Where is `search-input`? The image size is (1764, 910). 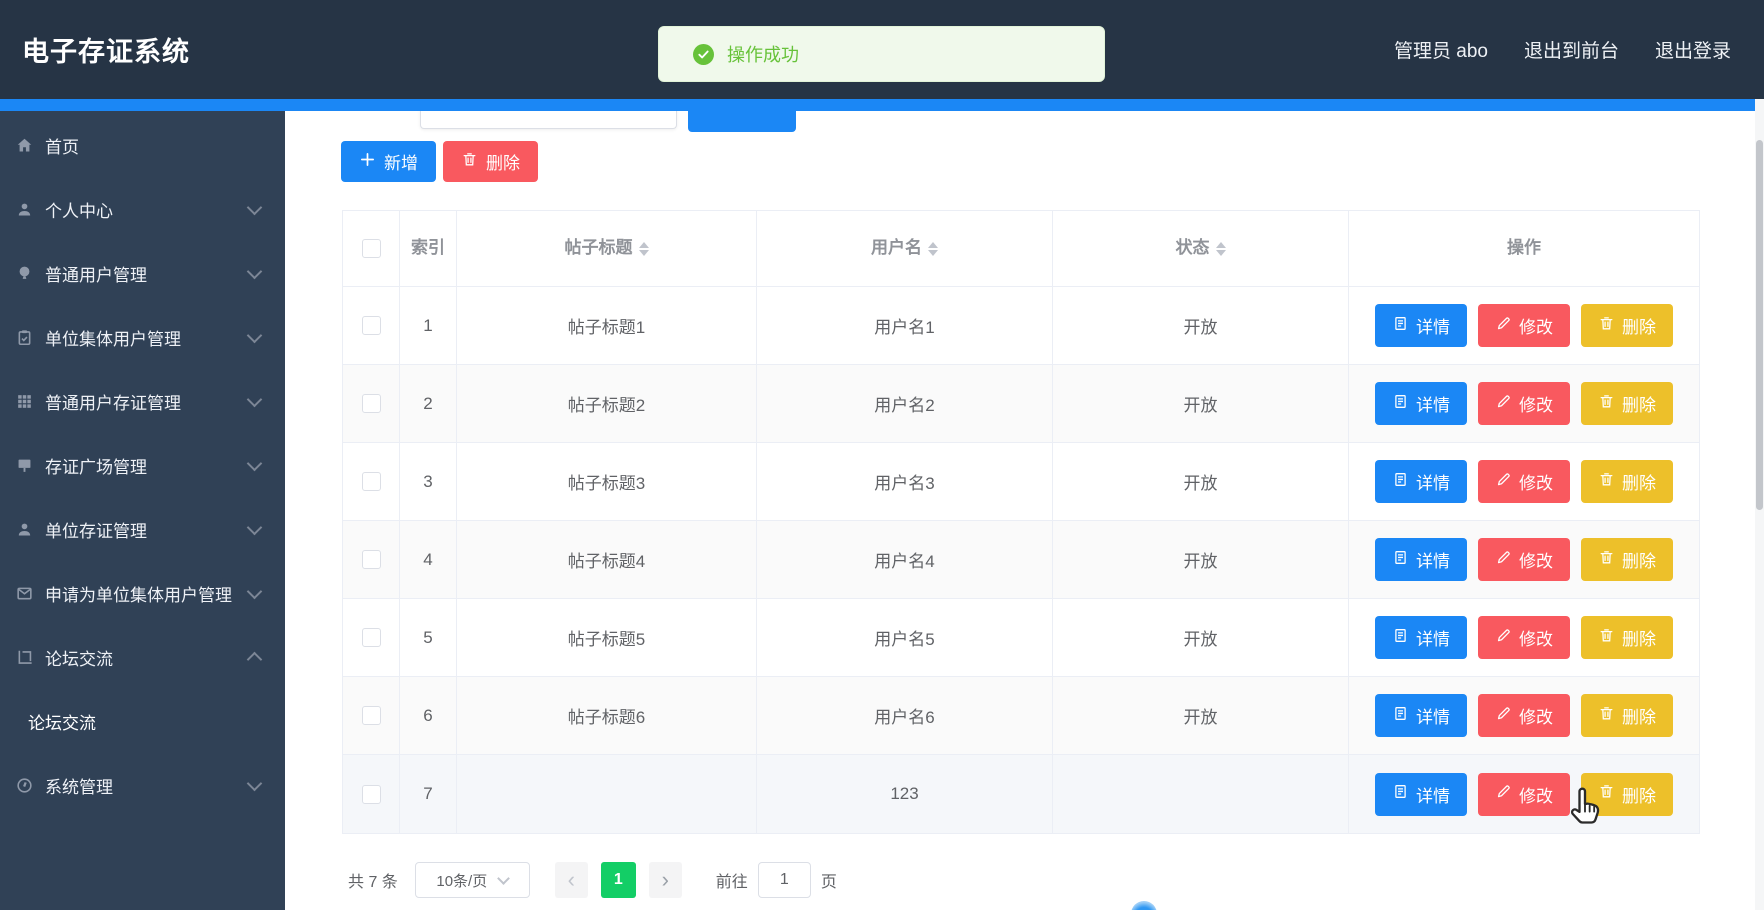 search-input is located at coordinates (548, 120).